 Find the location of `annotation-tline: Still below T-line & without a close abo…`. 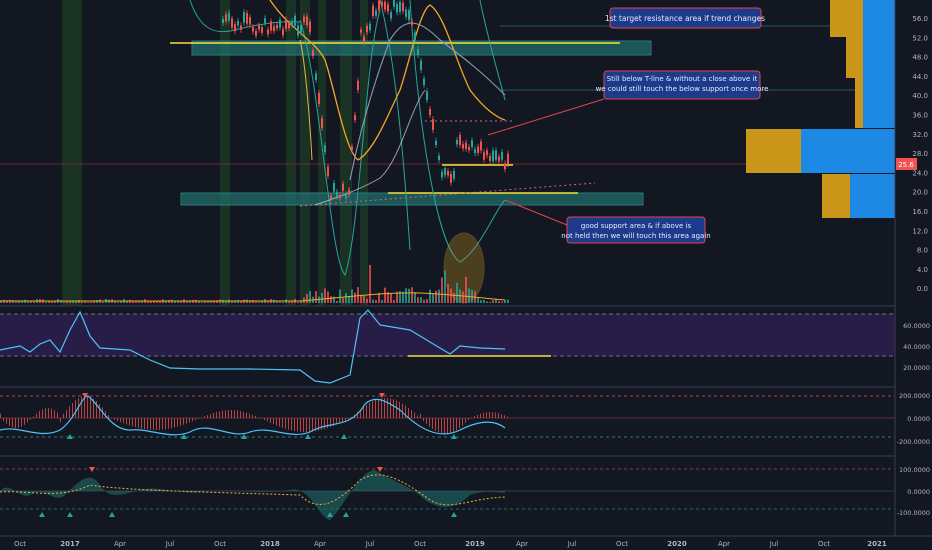

annotation-tline: Still below T-line & without a close abo… is located at coordinates (682, 85).